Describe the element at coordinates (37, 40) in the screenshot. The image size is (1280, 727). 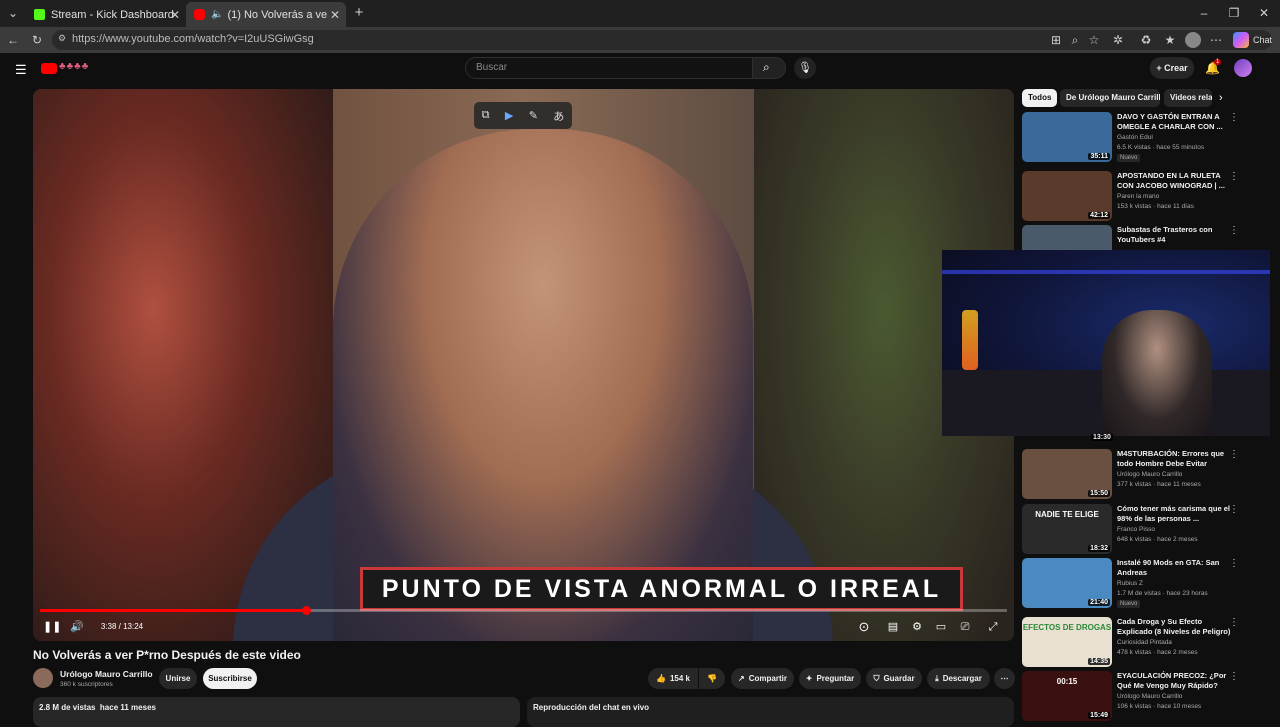
I see `reload-icon: ↻` at that location.